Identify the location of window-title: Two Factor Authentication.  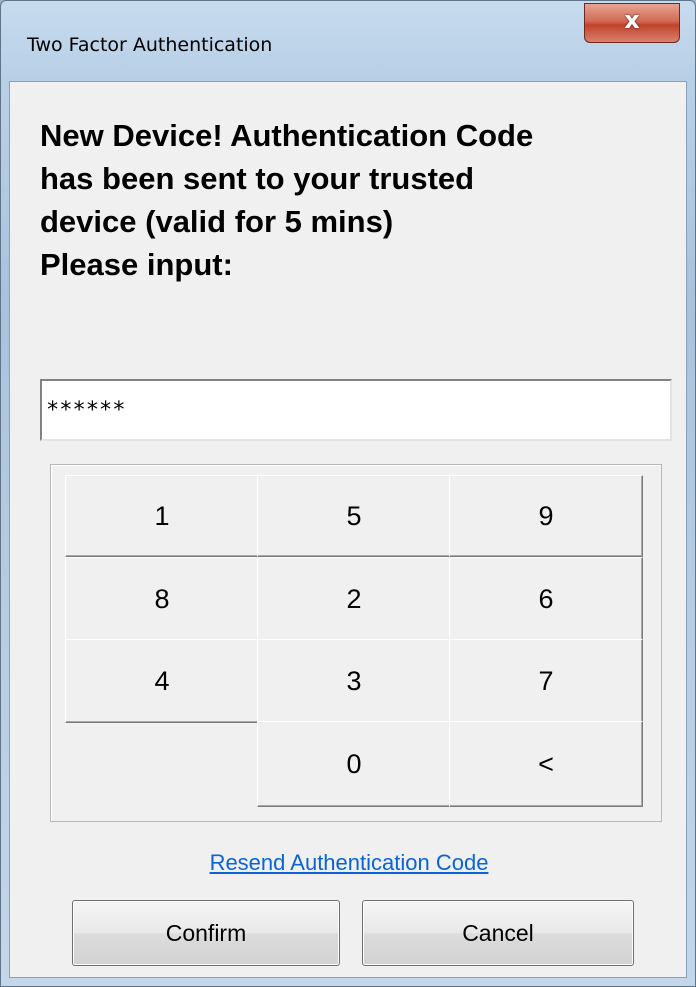
(150, 45).